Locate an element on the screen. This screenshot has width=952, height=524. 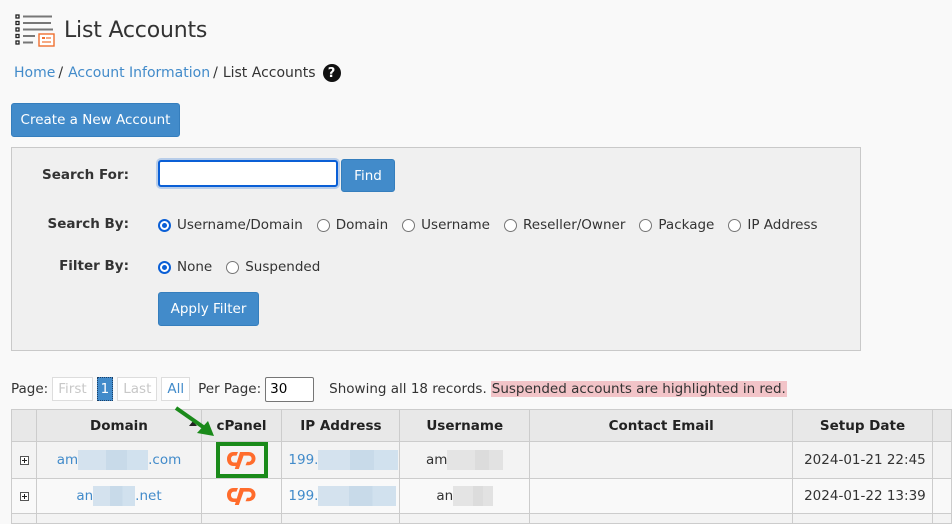
search-by-domain: Domain is located at coordinates (352, 225).